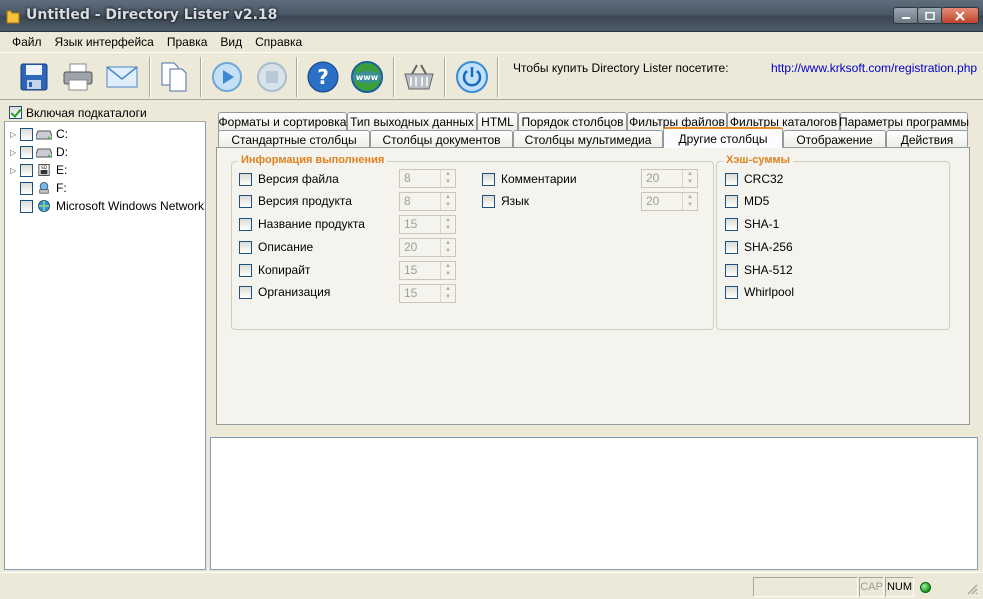 The width and height of the screenshot is (983, 599). What do you see at coordinates (497, 121) in the screenshot?
I see `tab-html: HTML` at bounding box center [497, 121].